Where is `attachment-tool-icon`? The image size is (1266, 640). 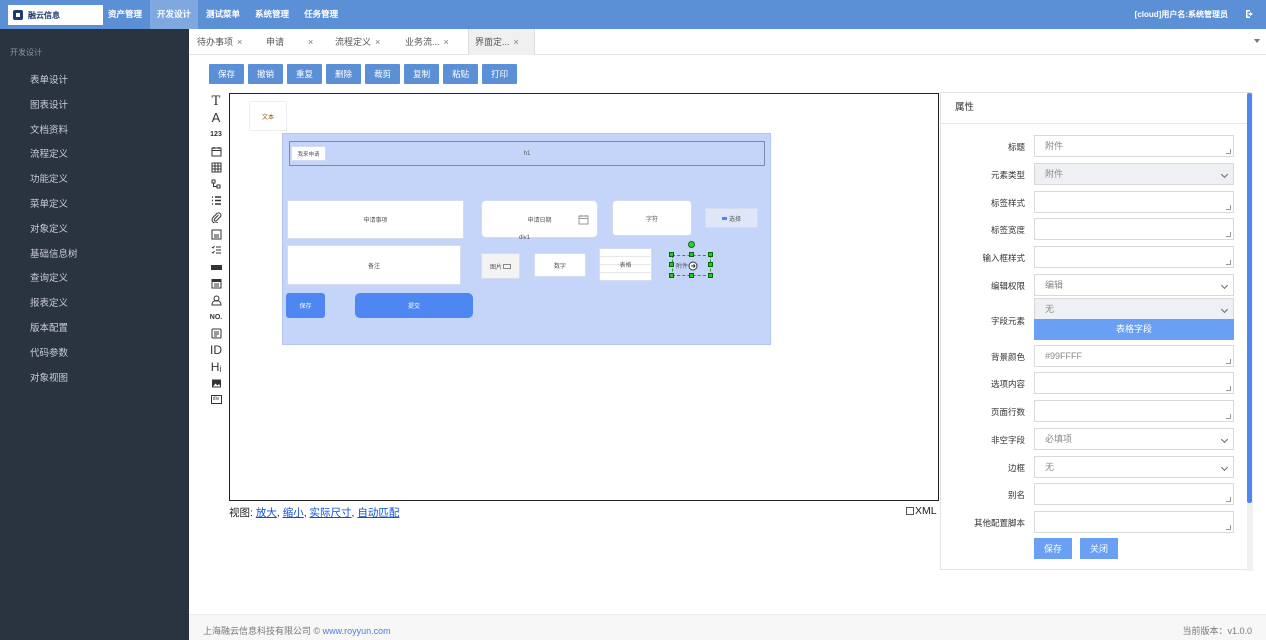
attachment-tool-icon is located at coordinates (216, 217).